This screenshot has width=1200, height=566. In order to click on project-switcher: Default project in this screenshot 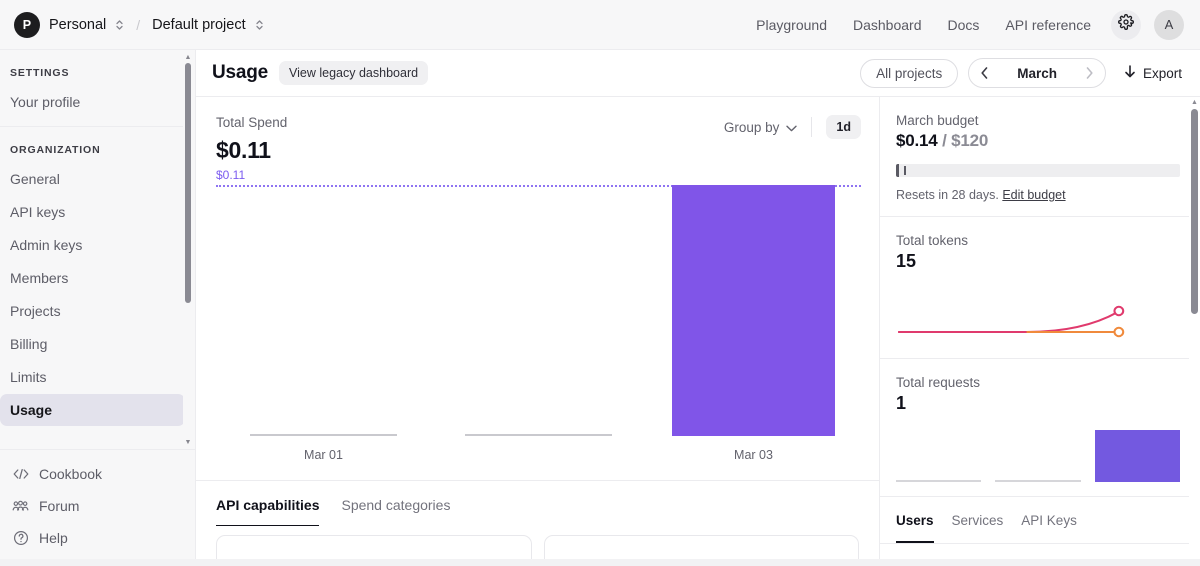, I will do `click(208, 25)`.